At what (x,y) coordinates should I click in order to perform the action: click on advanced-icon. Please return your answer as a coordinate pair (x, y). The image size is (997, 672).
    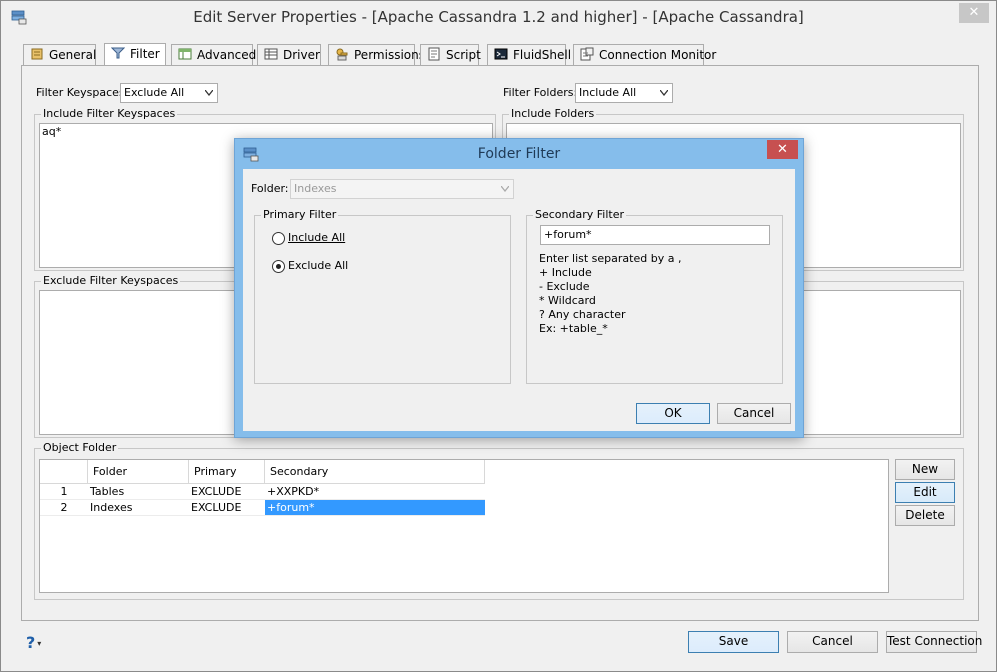
    Looking at the image, I should click on (185, 54).